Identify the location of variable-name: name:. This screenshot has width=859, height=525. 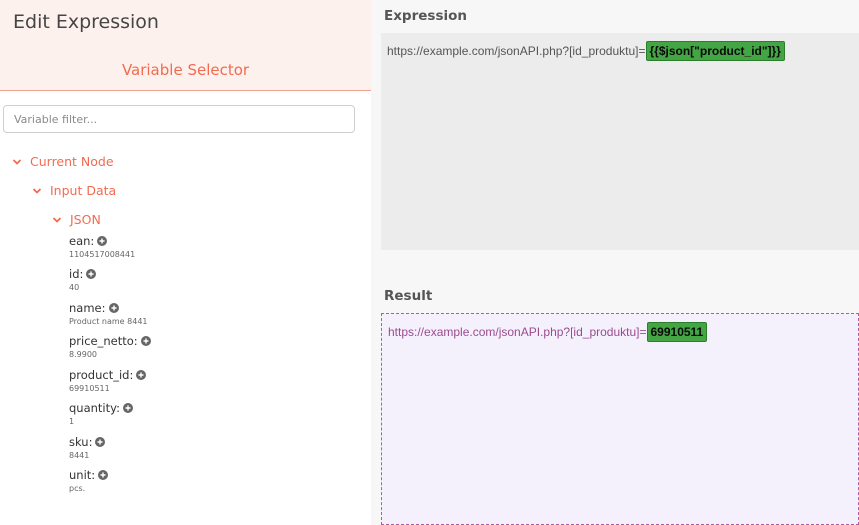
(87, 308).